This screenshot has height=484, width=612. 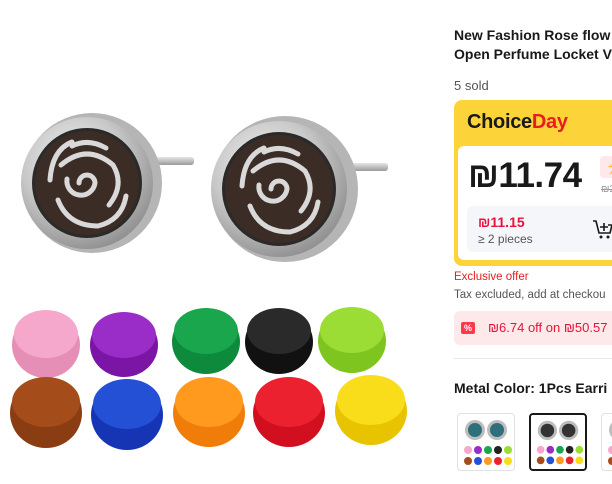 I want to click on left-earring, so click(x=107, y=183).